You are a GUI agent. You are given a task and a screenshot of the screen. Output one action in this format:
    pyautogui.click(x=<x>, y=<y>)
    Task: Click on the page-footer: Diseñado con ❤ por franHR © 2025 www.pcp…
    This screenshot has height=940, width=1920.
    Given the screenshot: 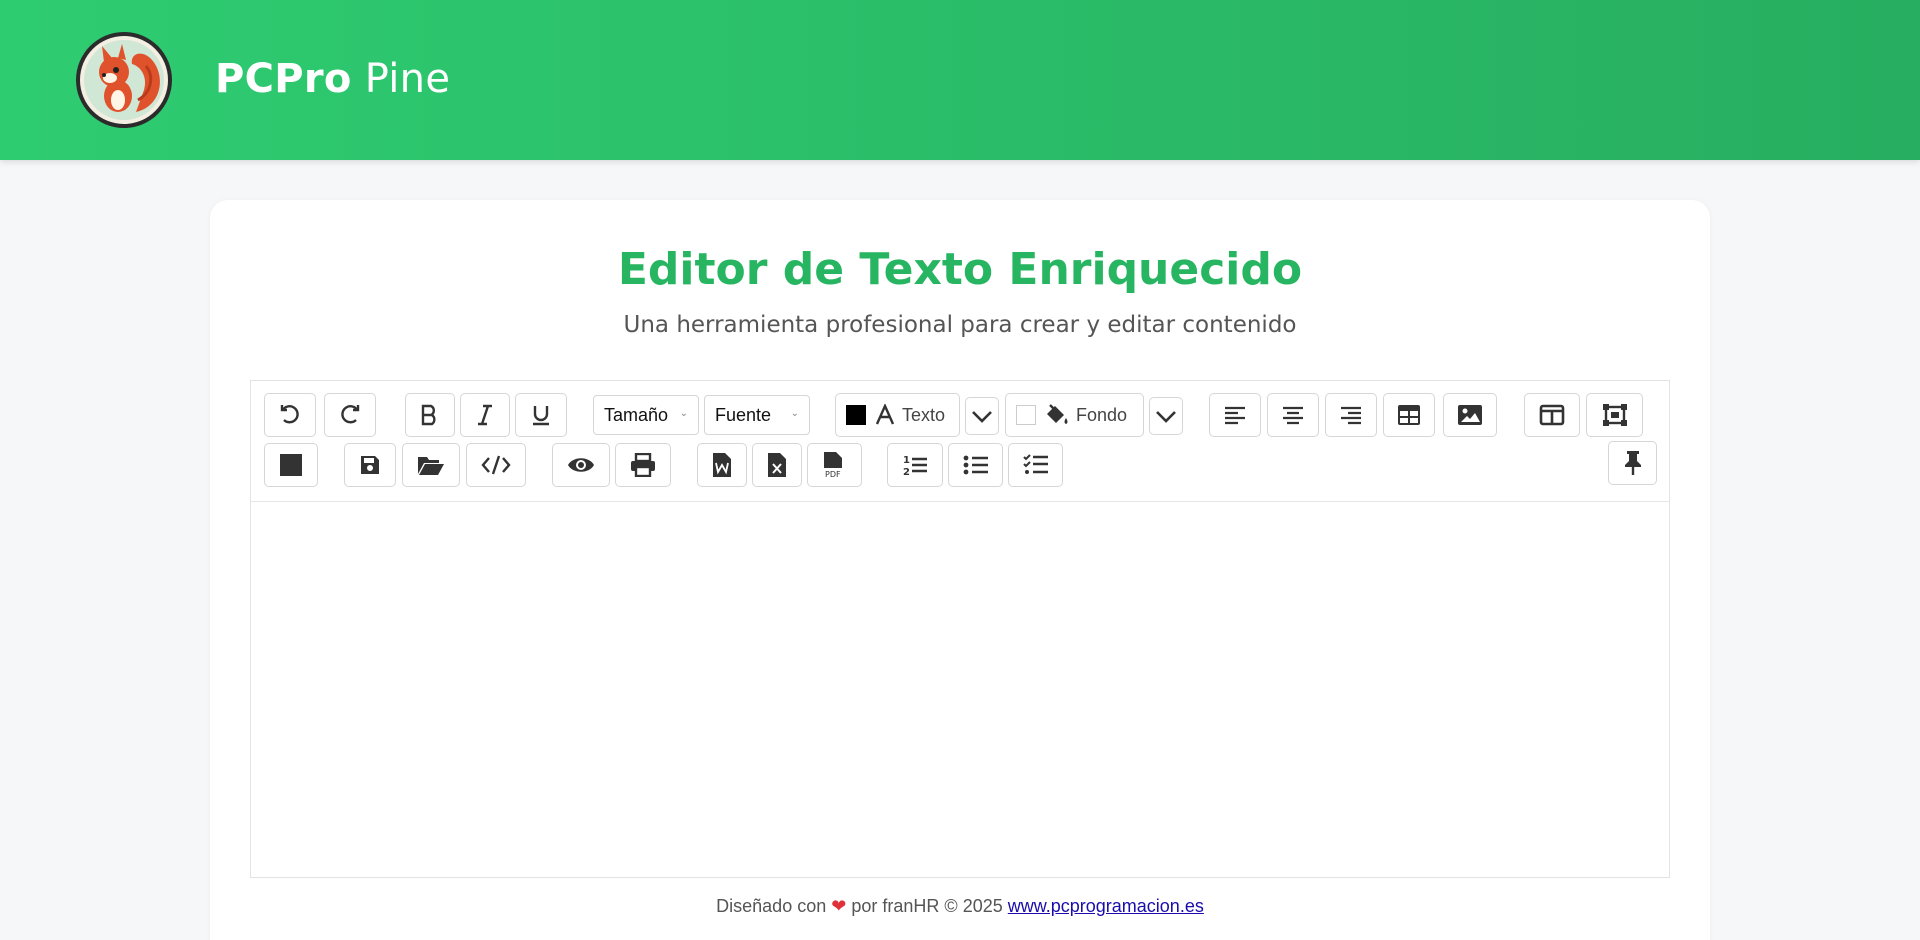 What is the action you would take?
    pyautogui.click(x=960, y=906)
    